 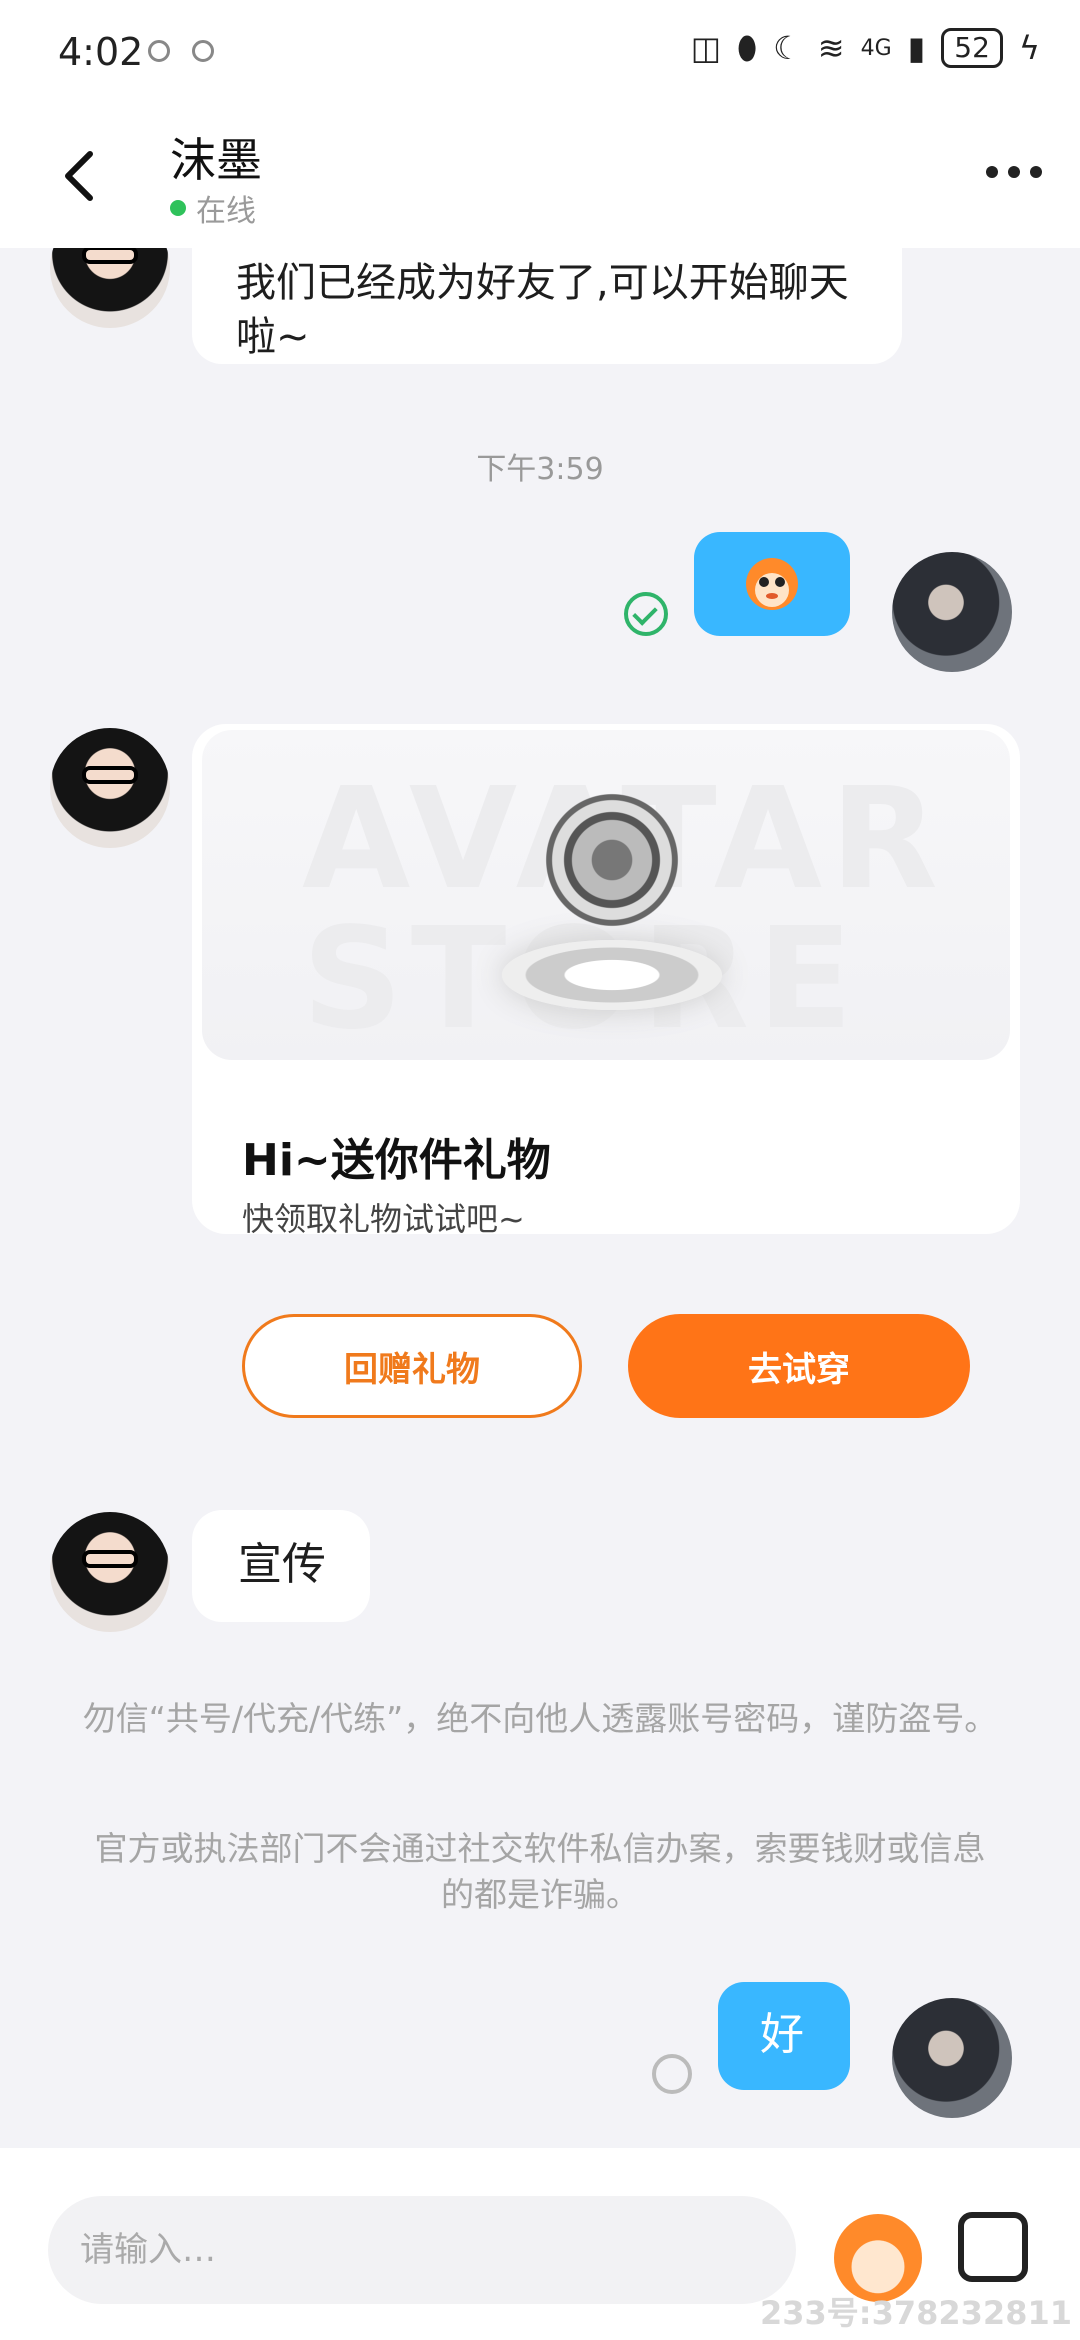 What do you see at coordinates (799, 1366) in the screenshot?
I see `try-on-button: 去试穿` at bounding box center [799, 1366].